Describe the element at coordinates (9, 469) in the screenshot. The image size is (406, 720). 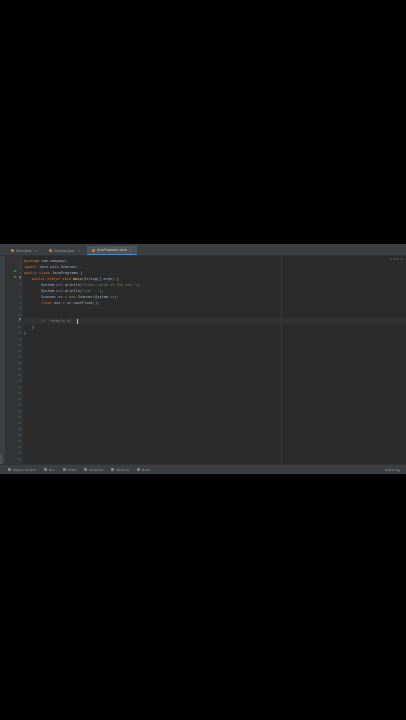
I see `git-icon` at that location.